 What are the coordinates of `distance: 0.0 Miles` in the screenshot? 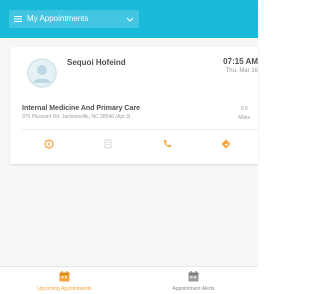 It's located at (244, 114).